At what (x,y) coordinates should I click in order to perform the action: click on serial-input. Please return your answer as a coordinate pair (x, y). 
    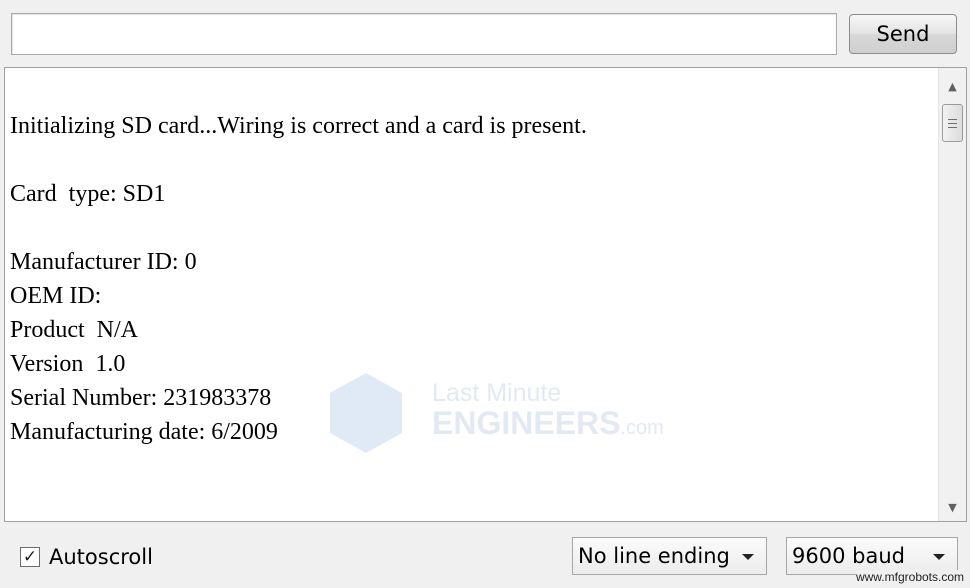
    Looking at the image, I should click on (424, 34).